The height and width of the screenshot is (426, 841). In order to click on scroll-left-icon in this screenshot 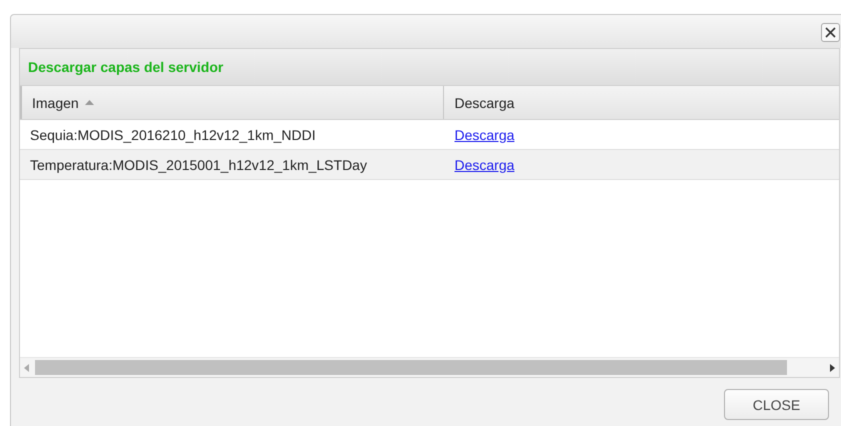, I will do `click(26, 368)`.